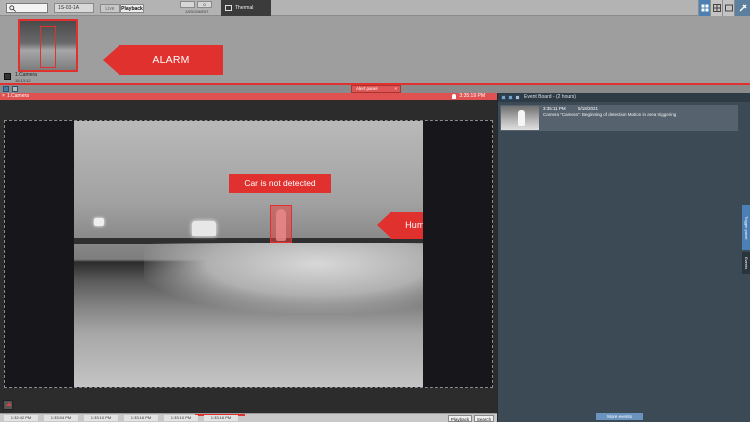  What do you see at coordinates (367, 88) in the screenshot?
I see `alert-tab-label: Alert panel` at bounding box center [367, 88].